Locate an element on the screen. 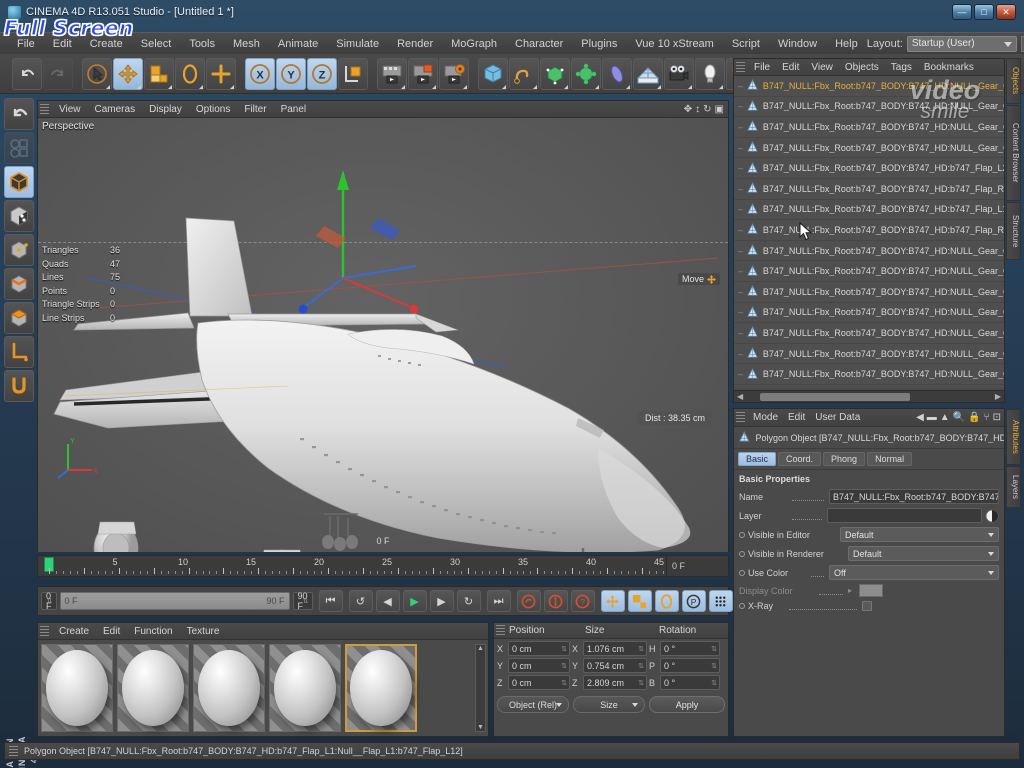 This screenshot has height=768, width=1024. undo-button is located at coordinates (27, 73).